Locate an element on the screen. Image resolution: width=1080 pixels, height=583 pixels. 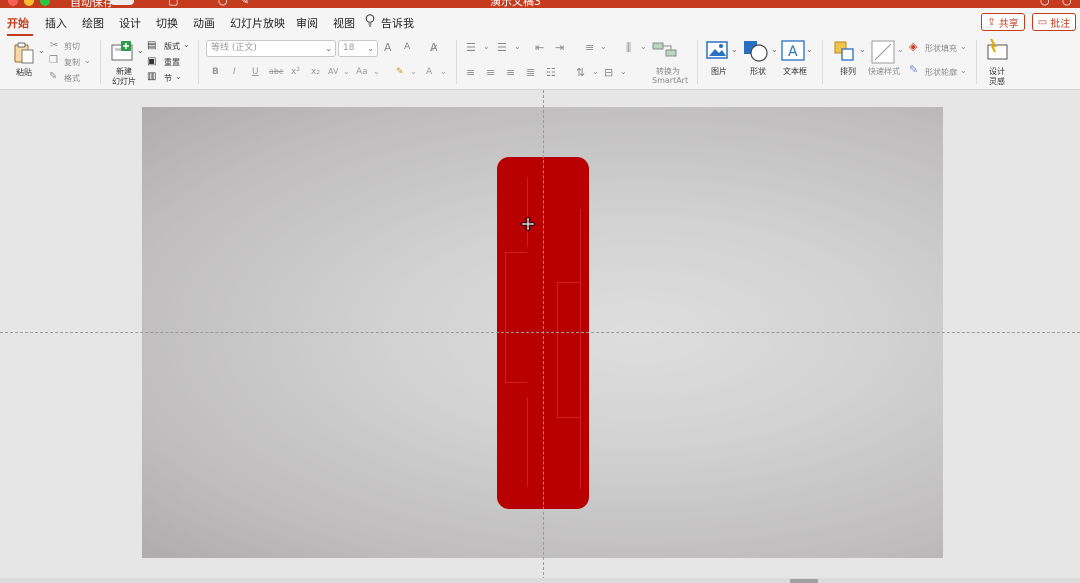
shape-fill-icon: ◈ is located at coordinates (913, 46).